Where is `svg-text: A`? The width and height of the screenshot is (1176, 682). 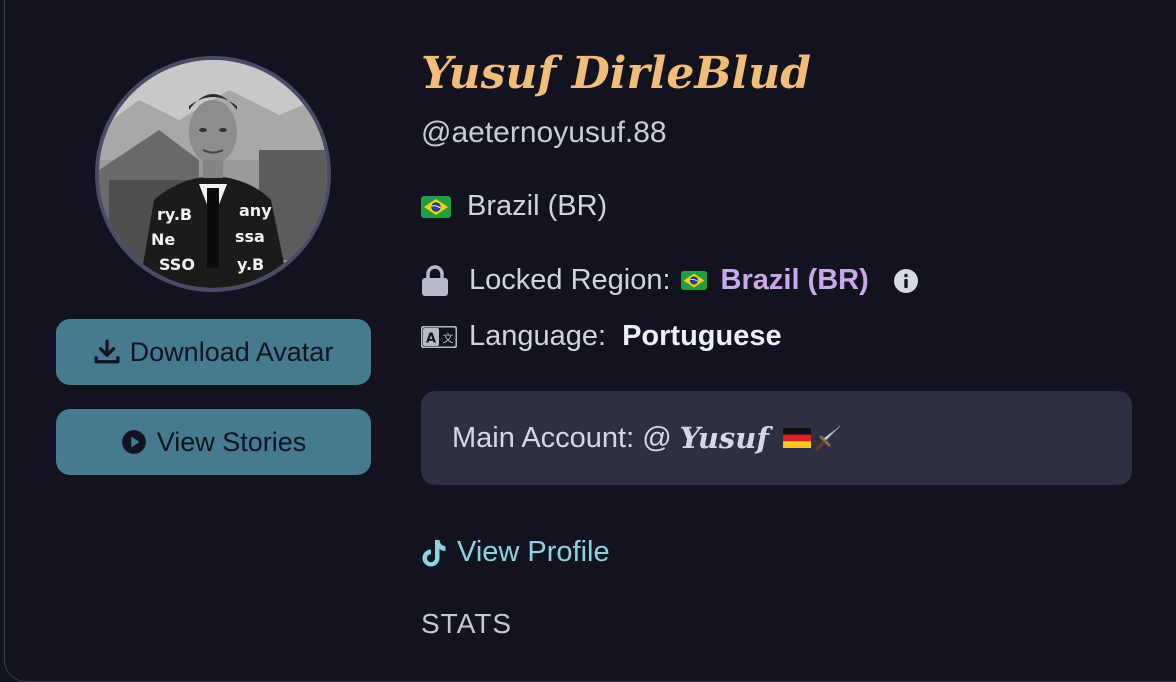 svg-text: A is located at coordinates (431, 338).